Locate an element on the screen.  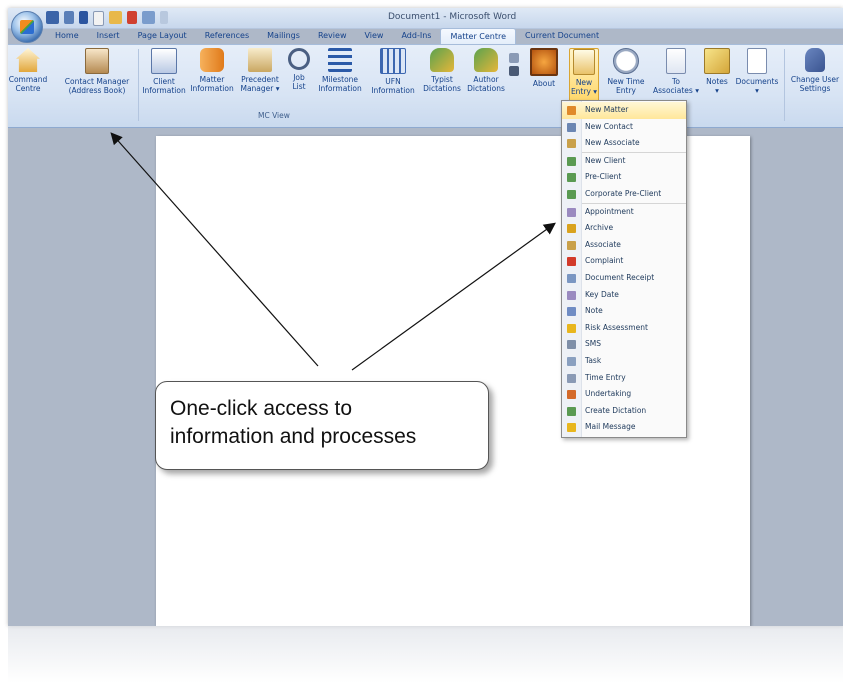
menu-item-label: Note is located at coordinates (594, 311).